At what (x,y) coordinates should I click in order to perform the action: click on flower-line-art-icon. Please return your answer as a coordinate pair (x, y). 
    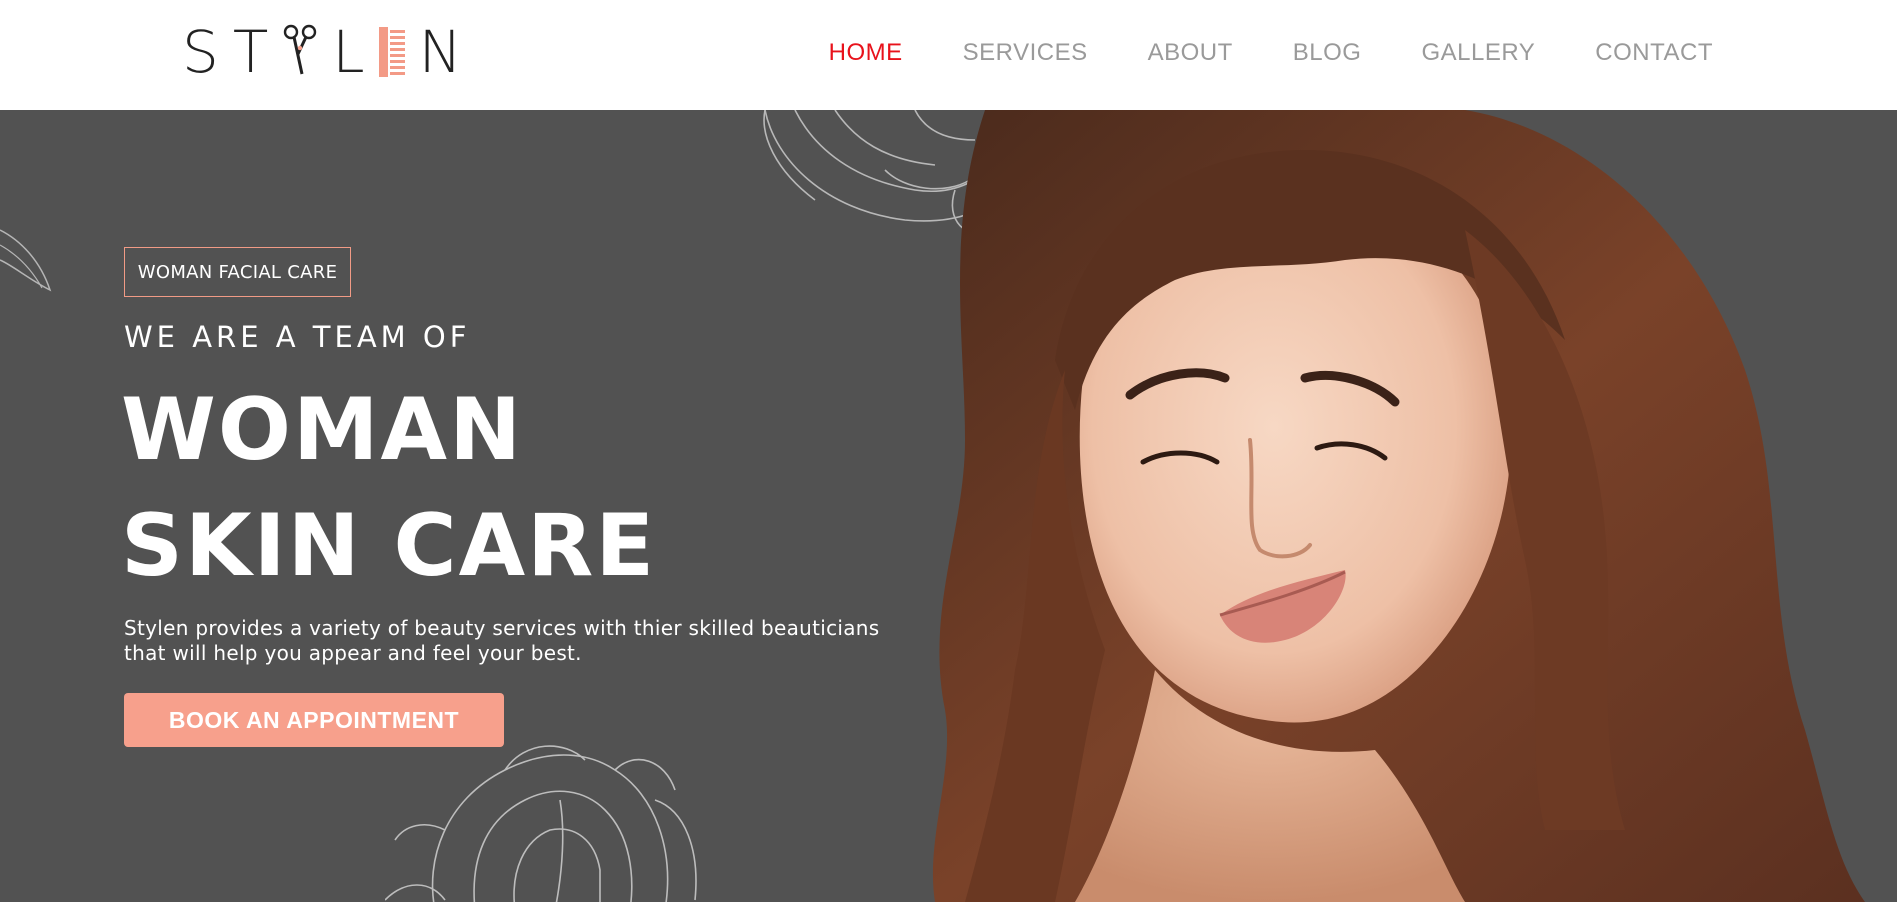
    Looking at the image, I should click on (541, 823).